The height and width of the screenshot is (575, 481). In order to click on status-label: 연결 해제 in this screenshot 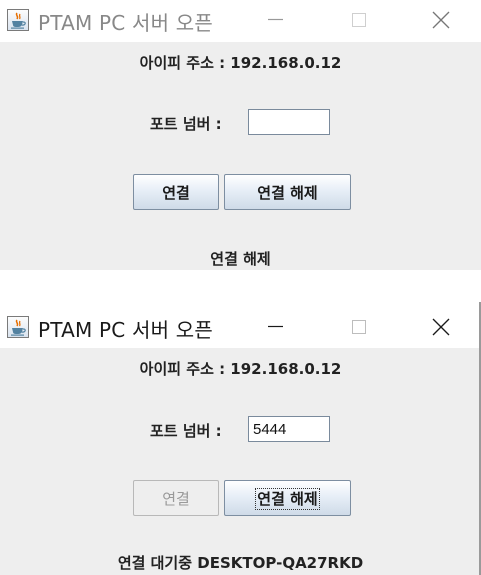, I will do `click(240, 259)`.